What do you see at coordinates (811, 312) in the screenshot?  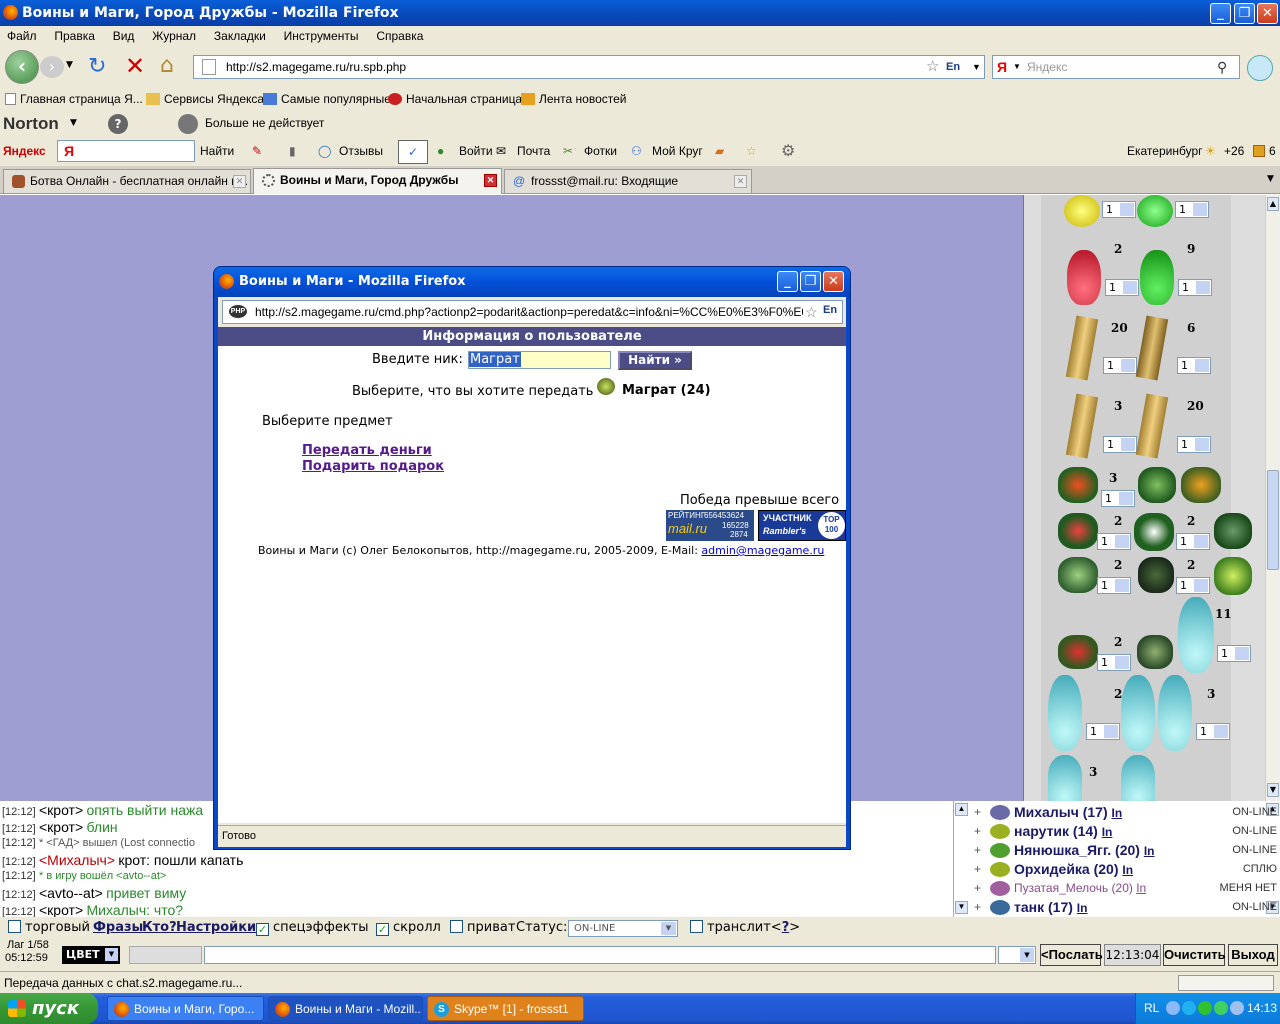 I see `bookmark-star-icon: ☆` at bounding box center [811, 312].